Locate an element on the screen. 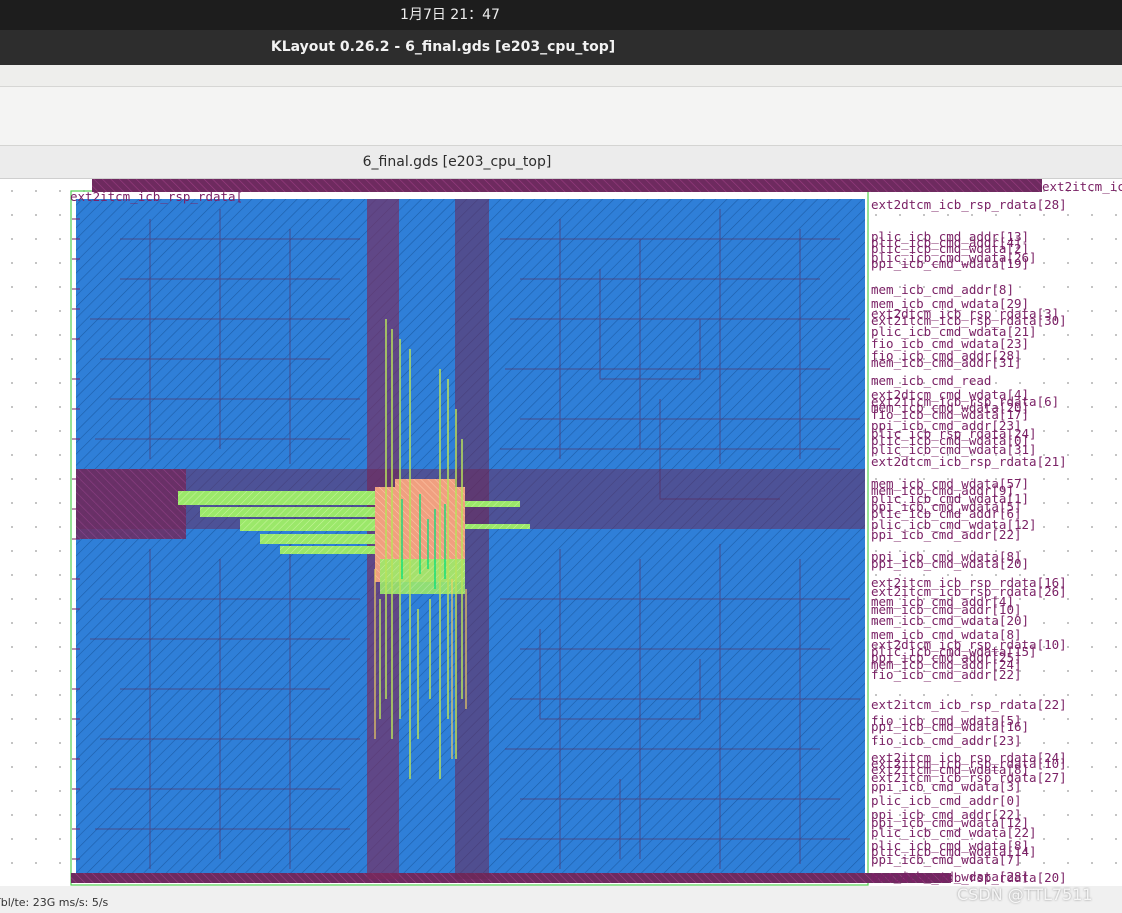 The width and height of the screenshot is (1122, 913). pin-label: fio_icb_cmd_addr[23] is located at coordinates (946, 740).